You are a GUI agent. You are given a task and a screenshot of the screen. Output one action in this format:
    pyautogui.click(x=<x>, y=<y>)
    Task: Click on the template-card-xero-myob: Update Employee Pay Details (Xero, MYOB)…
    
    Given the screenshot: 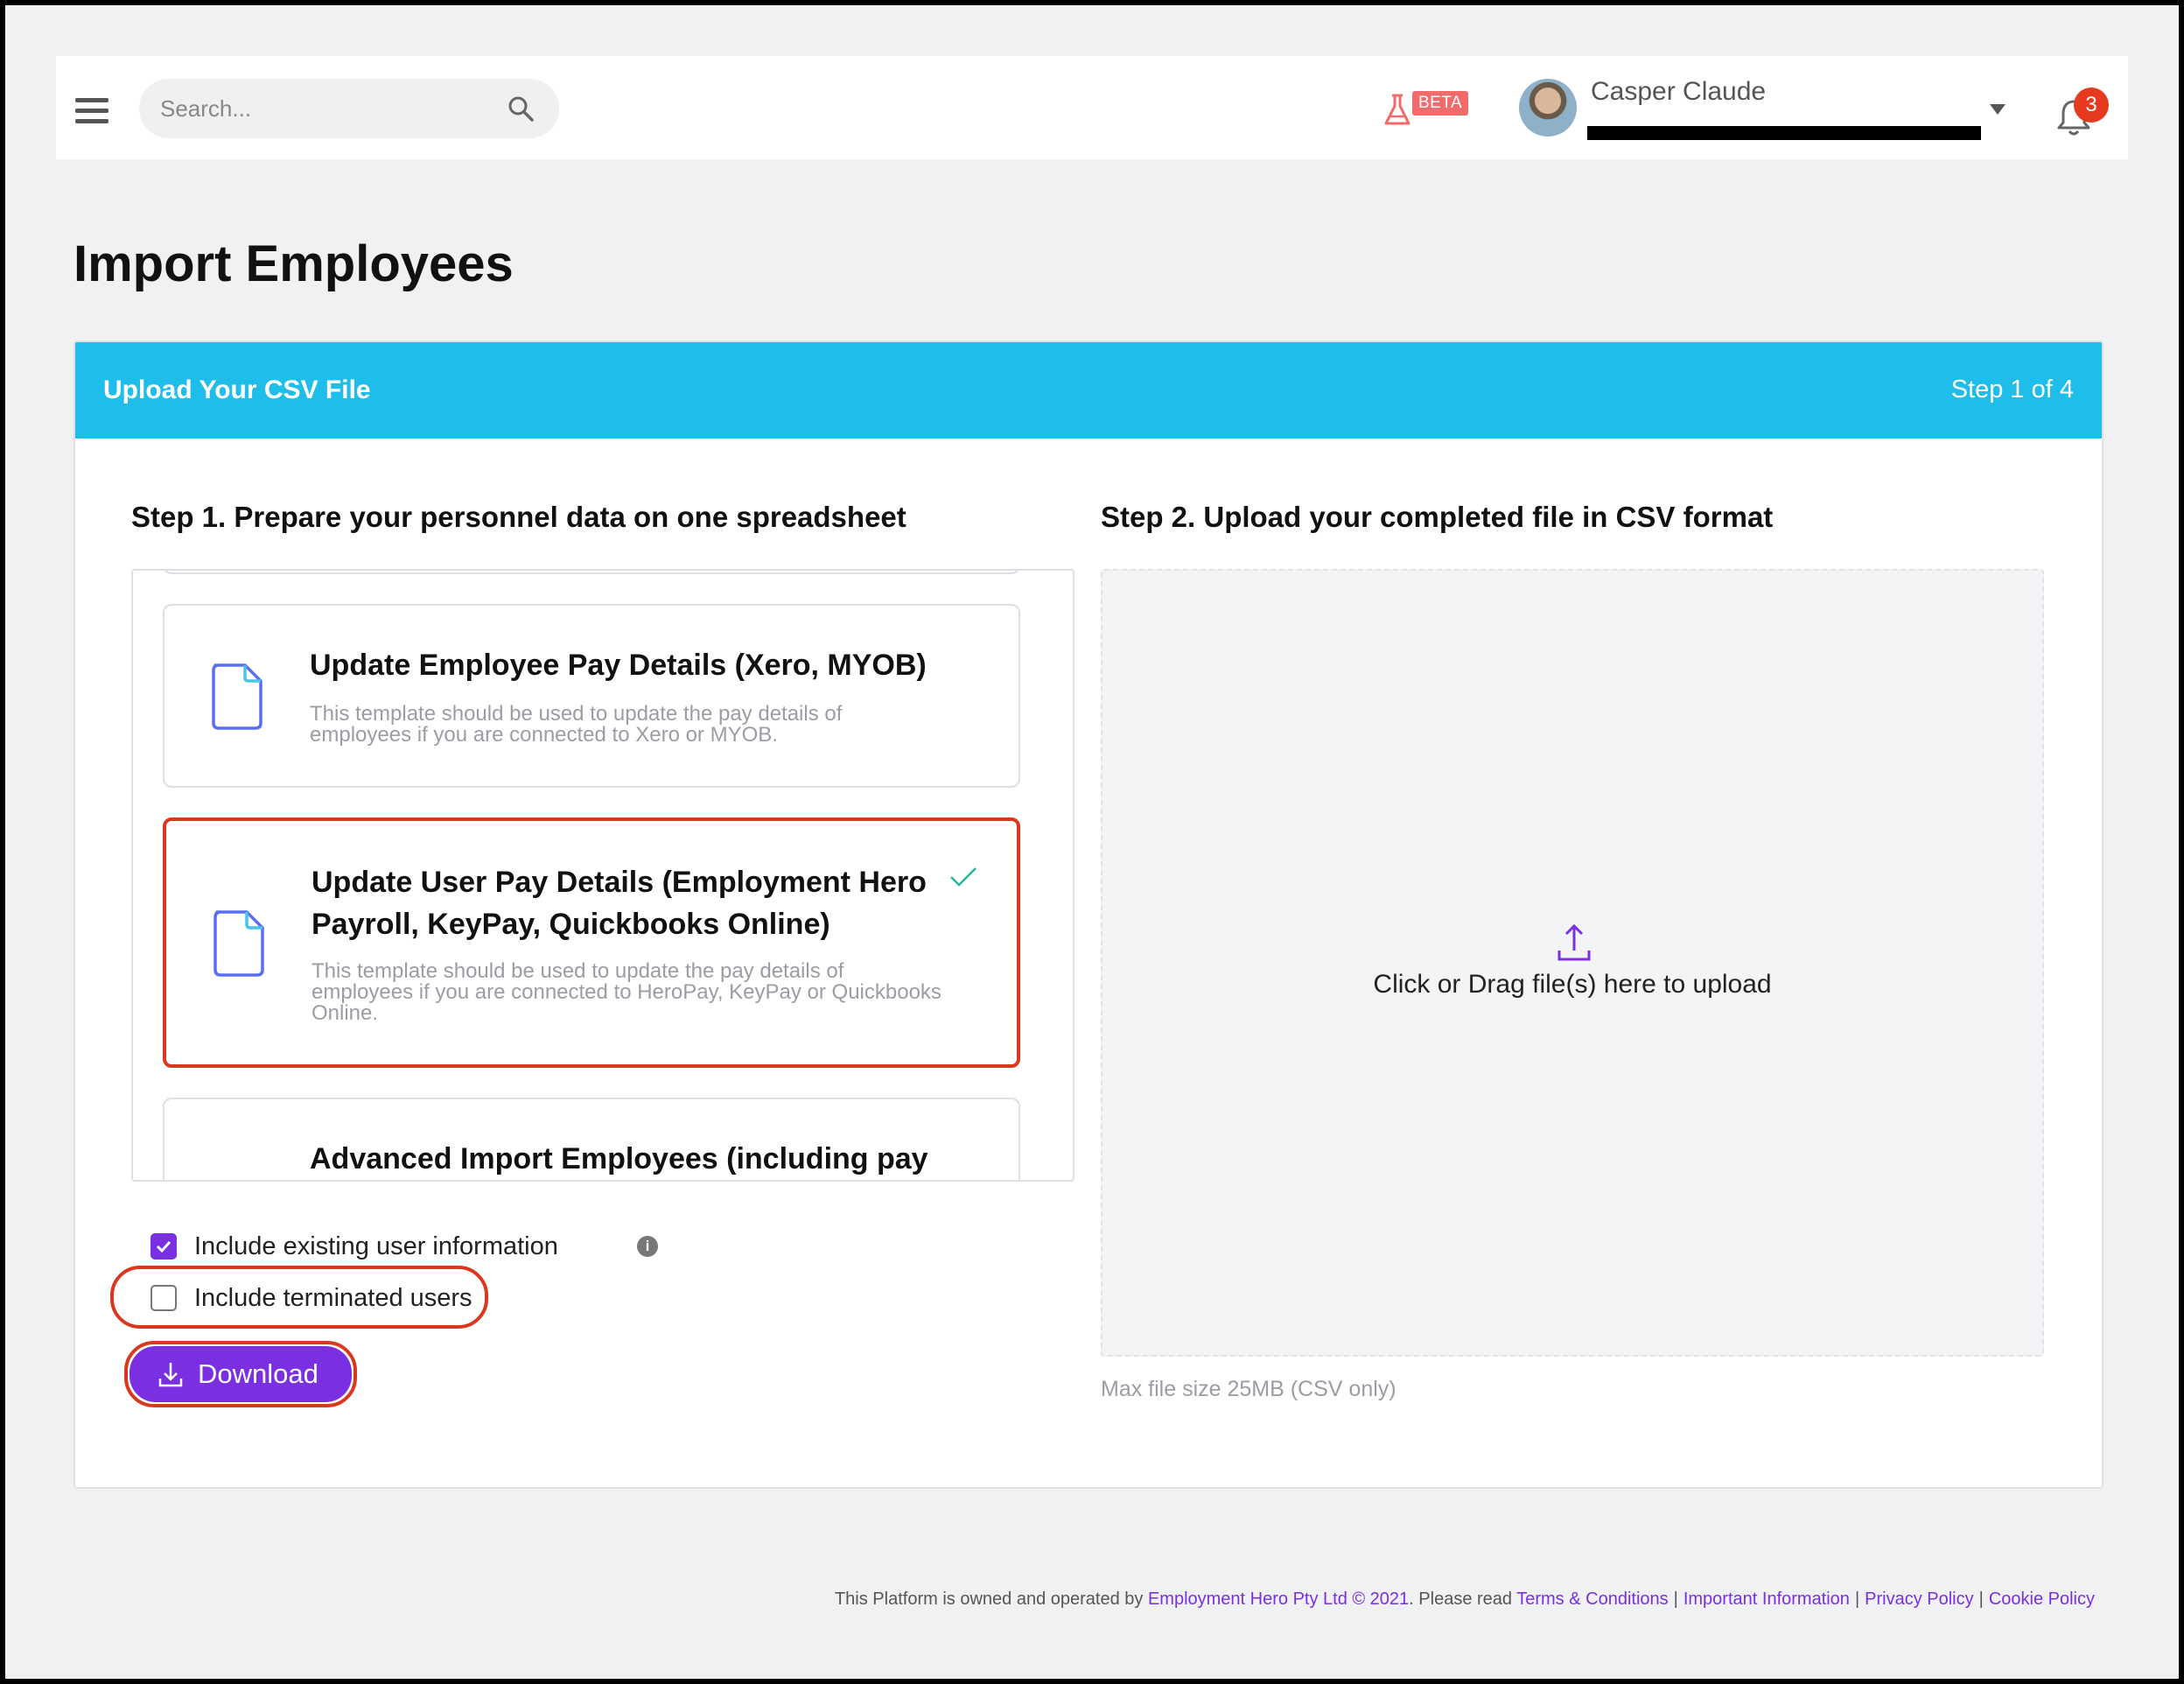 What is the action you would take?
    pyautogui.click(x=591, y=696)
    